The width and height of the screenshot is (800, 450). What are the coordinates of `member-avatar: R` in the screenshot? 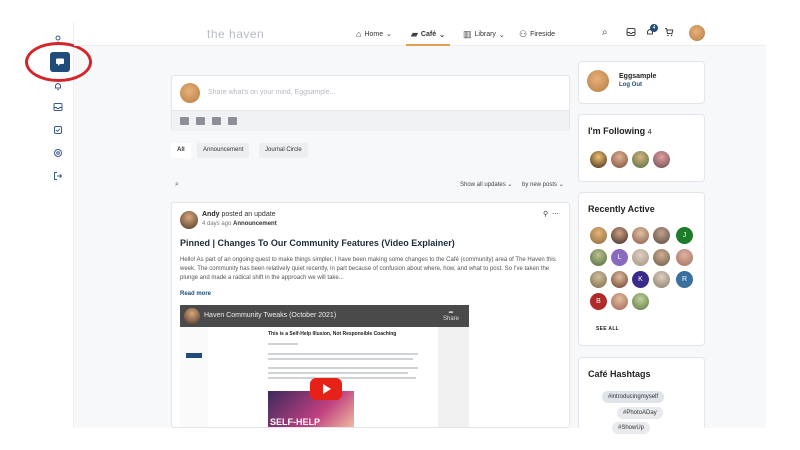 It's located at (684, 279).